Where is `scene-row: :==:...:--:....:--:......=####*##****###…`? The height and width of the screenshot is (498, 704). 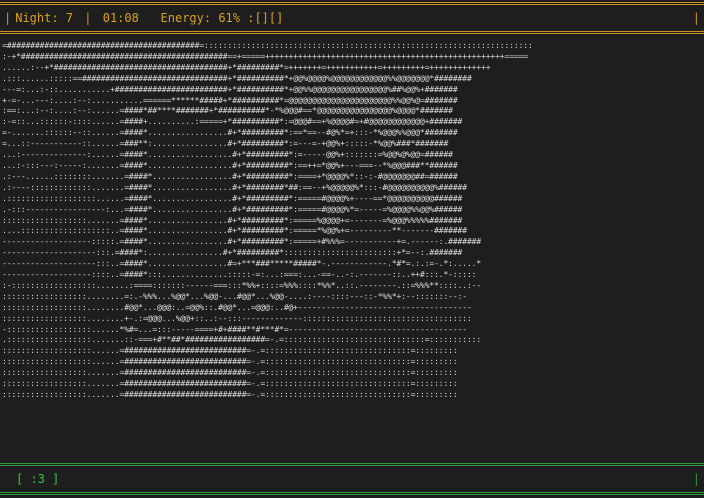 scene-row: :==:...:--:....:--:......=####*##****###… is located at coordinates (227, 110).